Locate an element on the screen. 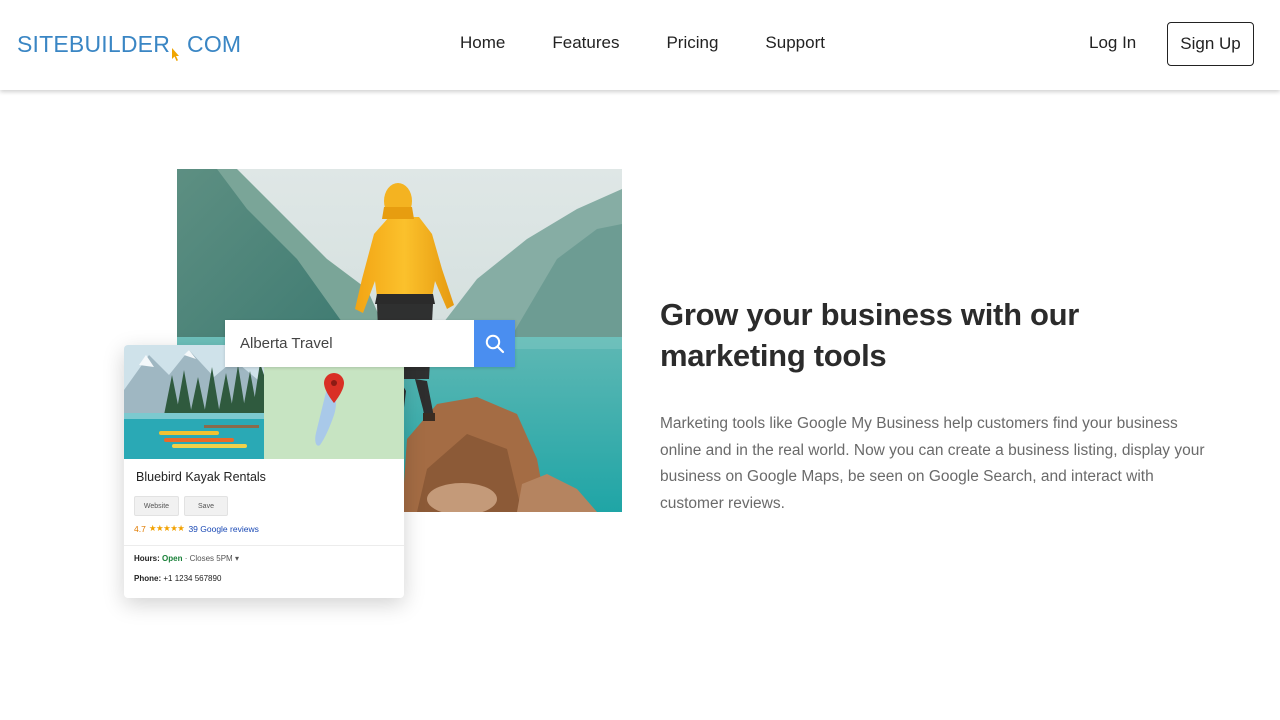 Image resolution: width=1280 pixels, height=720 pixels. nav-support: Support is located at coordinates (795, 43).